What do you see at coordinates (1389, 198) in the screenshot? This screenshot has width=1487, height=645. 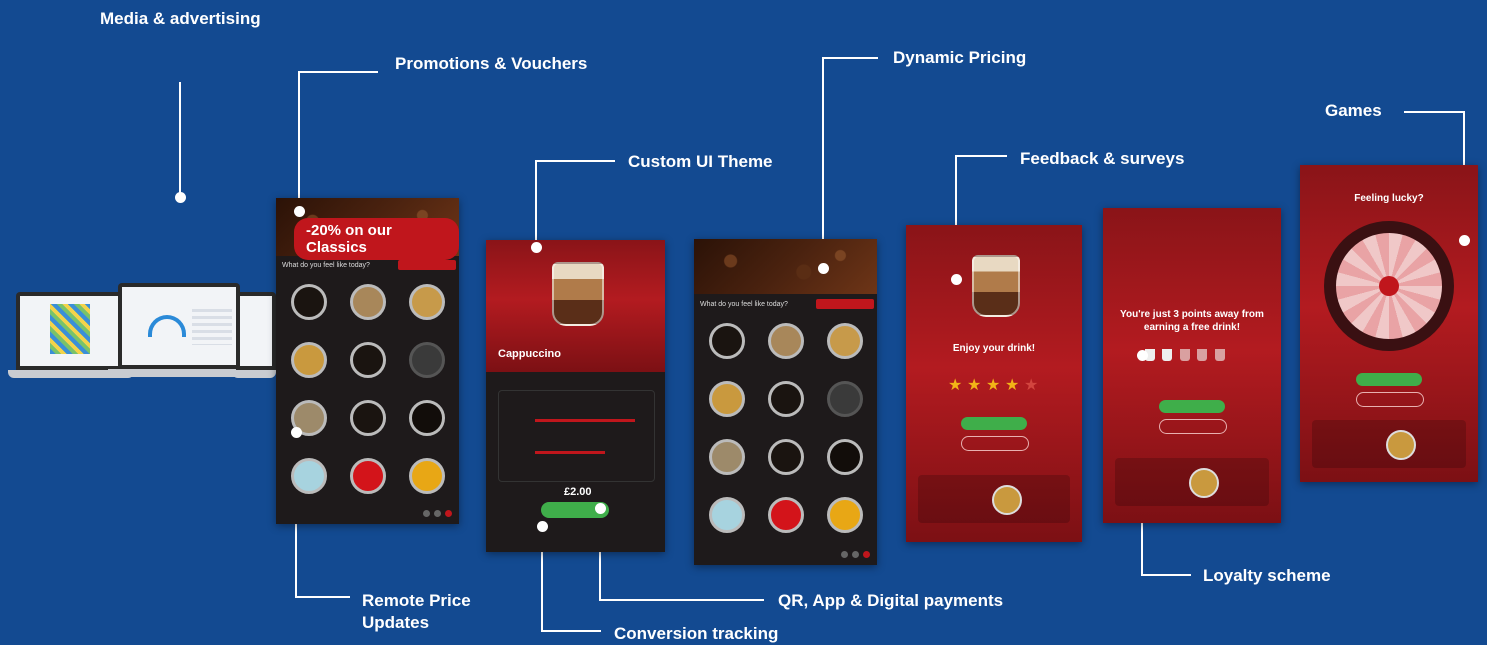 I see `game-title: Feeling lucky?` at bounding box center [1389, 198].